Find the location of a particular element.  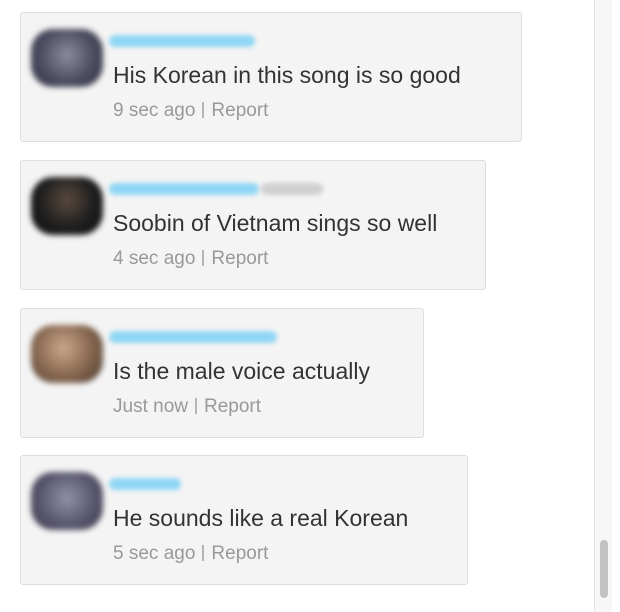

comment-text: Soobin of Vietnam sings so well is located at coordinates (275, 223).